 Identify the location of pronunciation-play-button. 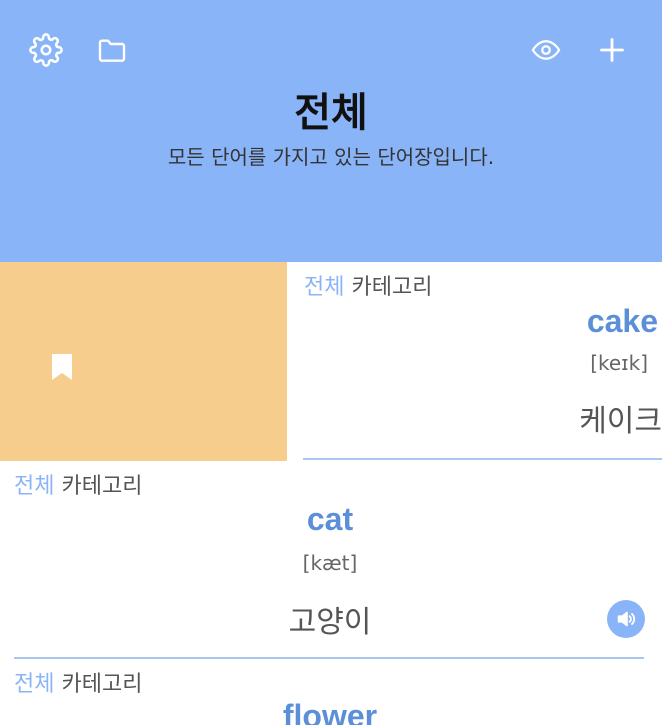
(626, 619).